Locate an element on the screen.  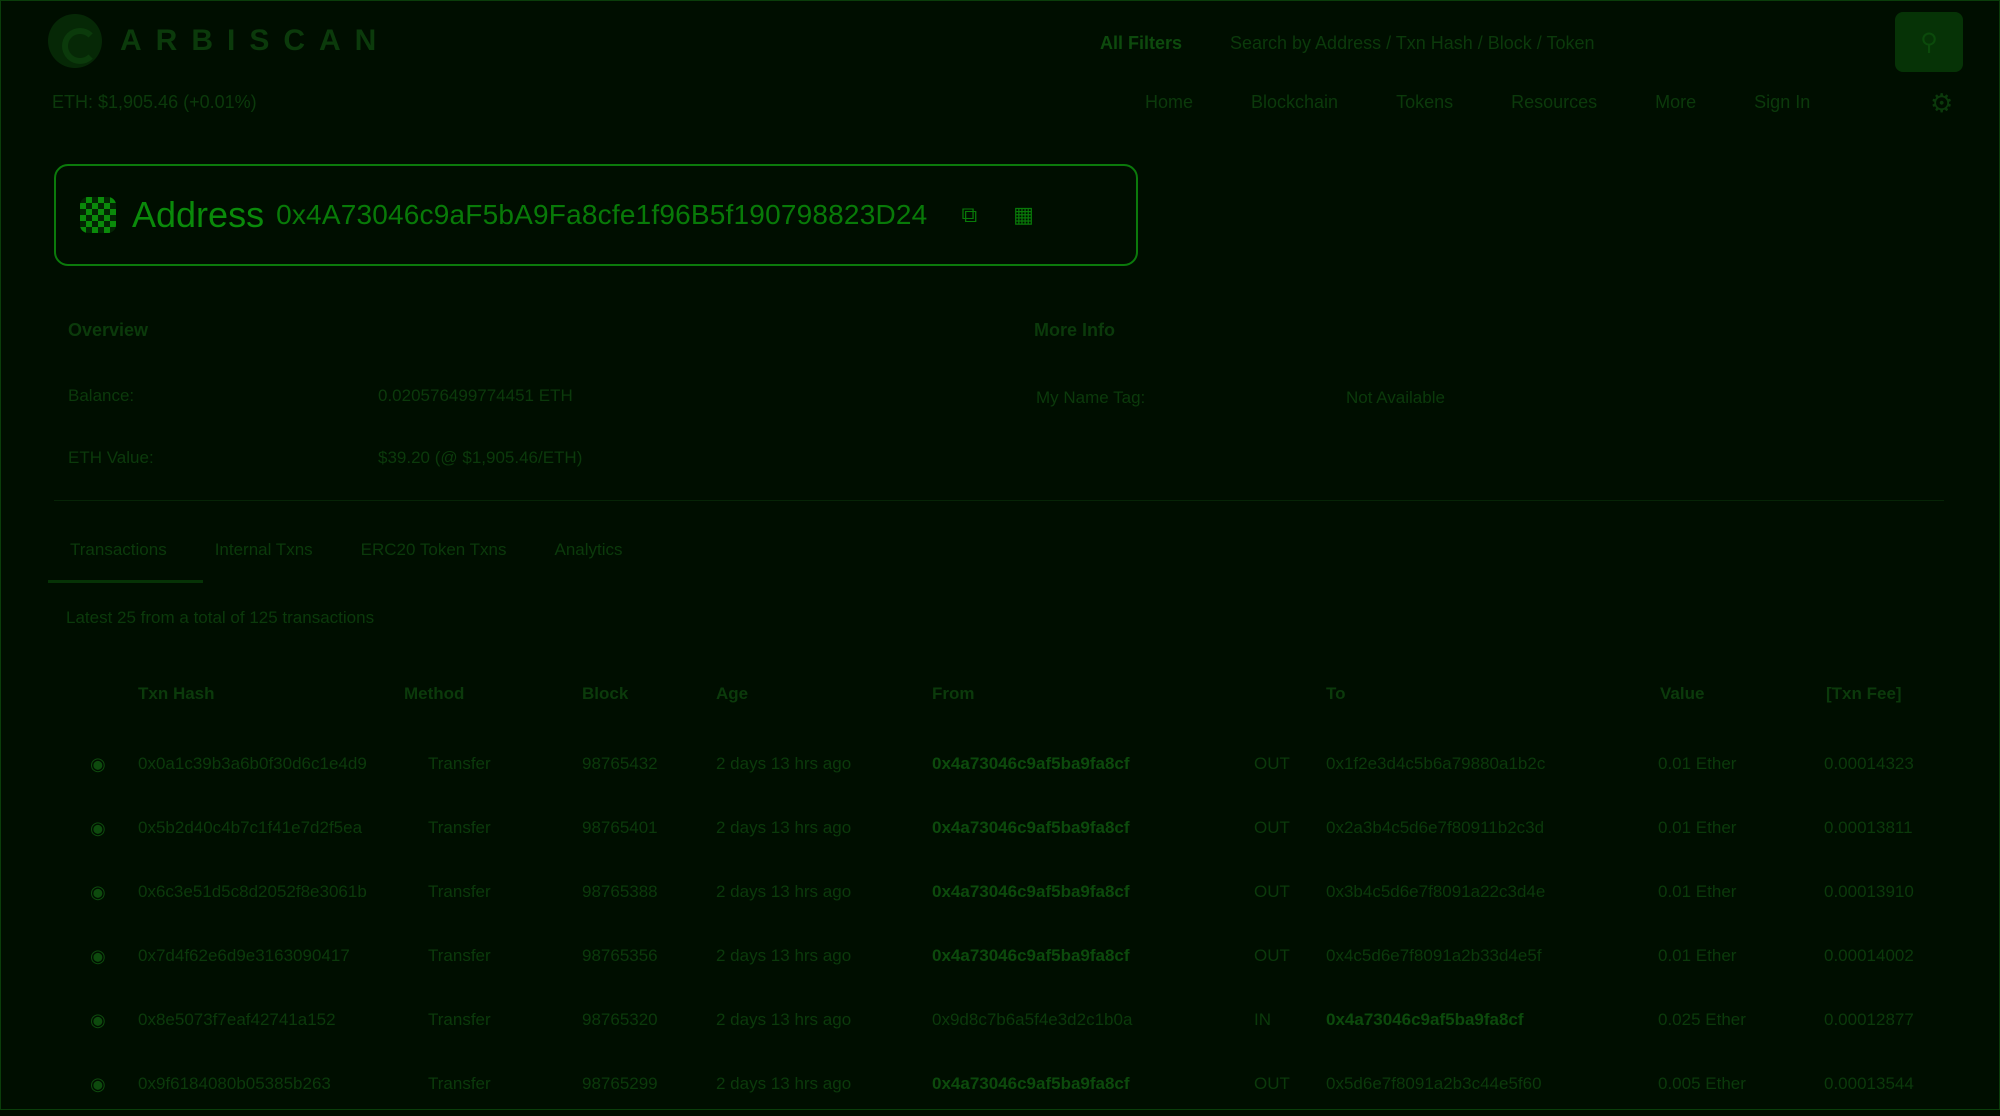
txn-hash: 0x9f6184080b05385b263 is located at coordinates (234, 1084).